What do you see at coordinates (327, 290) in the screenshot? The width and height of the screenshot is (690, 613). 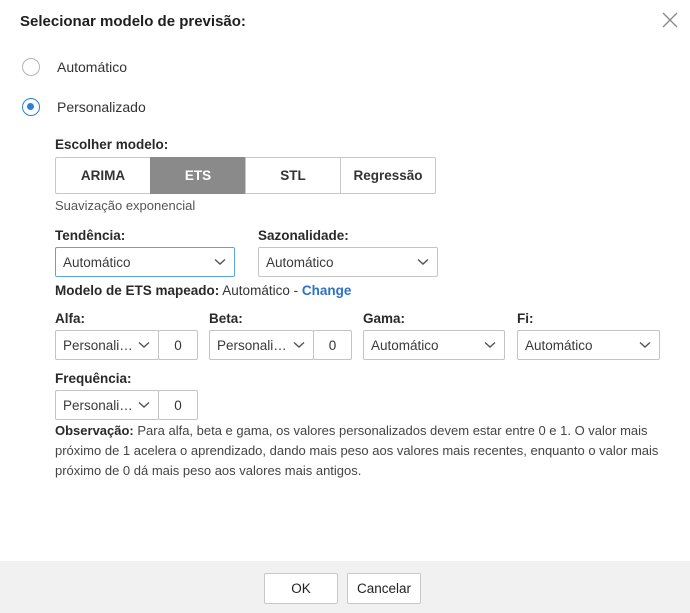 I see `change-link: Change` at bounding box center [327, 290].